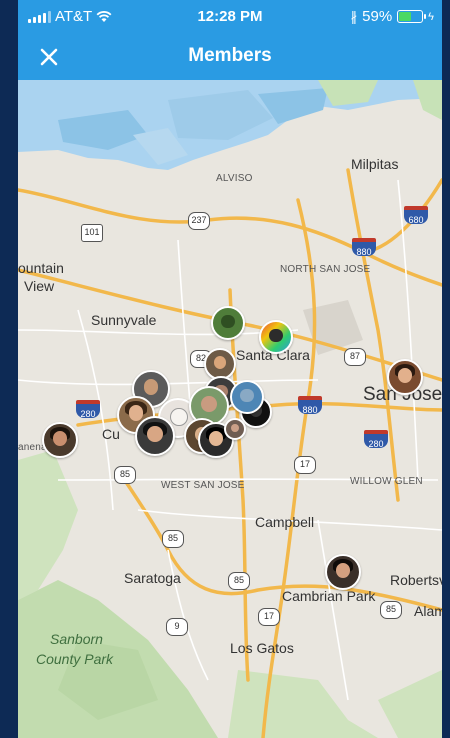 This screenshot has width=450, height=738. Describe the element at coordinates (125, 475) in the screenshot. I see `route-85-shield-a: 85` at that location.